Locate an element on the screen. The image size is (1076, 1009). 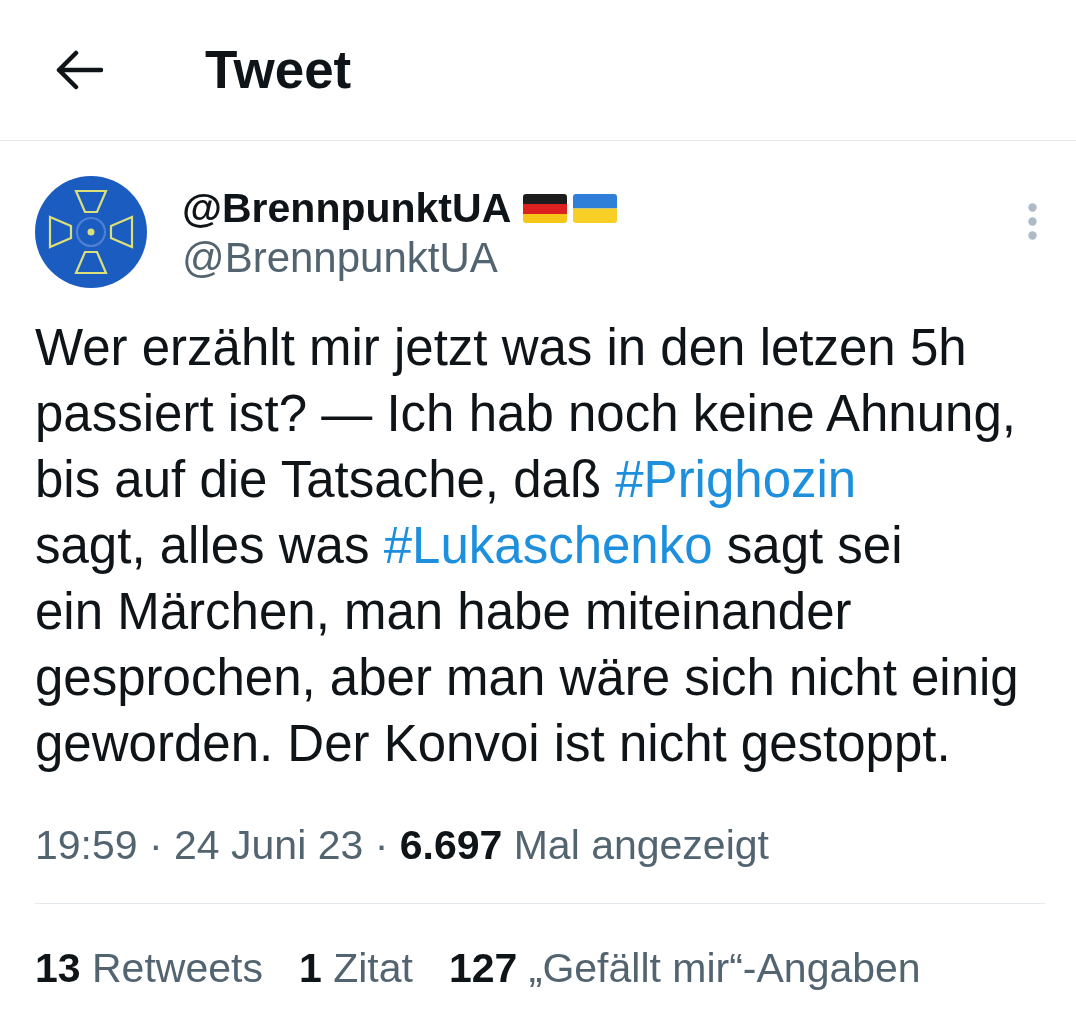
display-name: @BrennpunktUA is located at coordinates (347, 208).